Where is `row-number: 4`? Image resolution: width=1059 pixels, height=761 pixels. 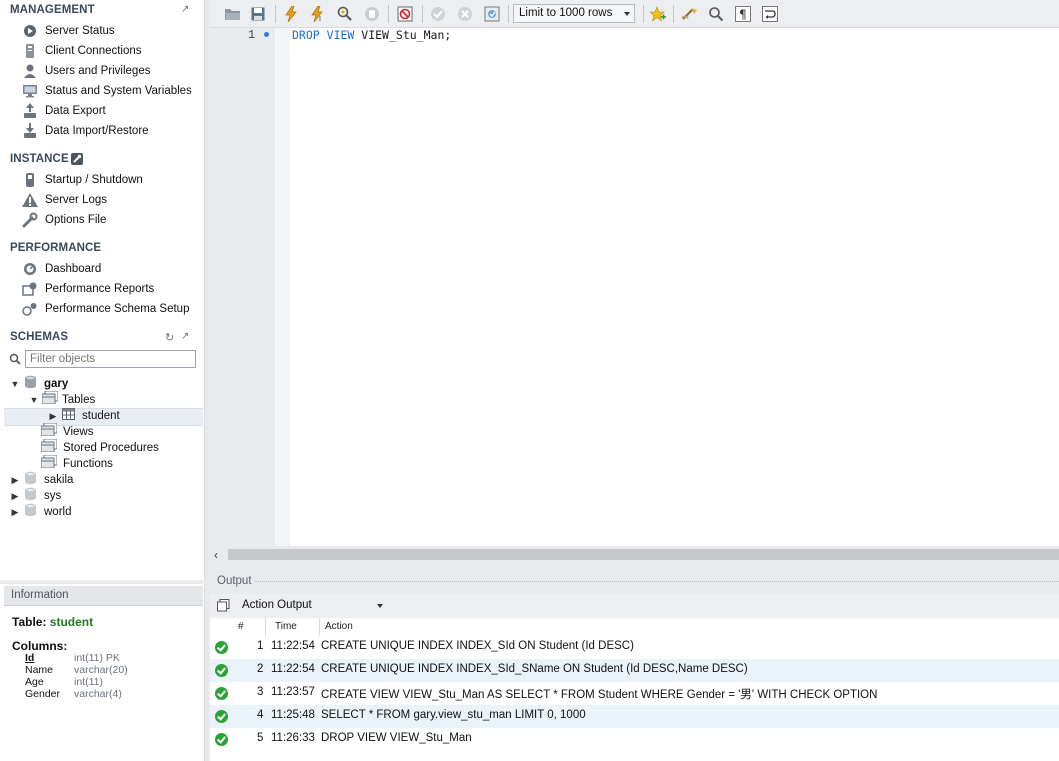
row-number: 4 is located at coordinates (260, 715).